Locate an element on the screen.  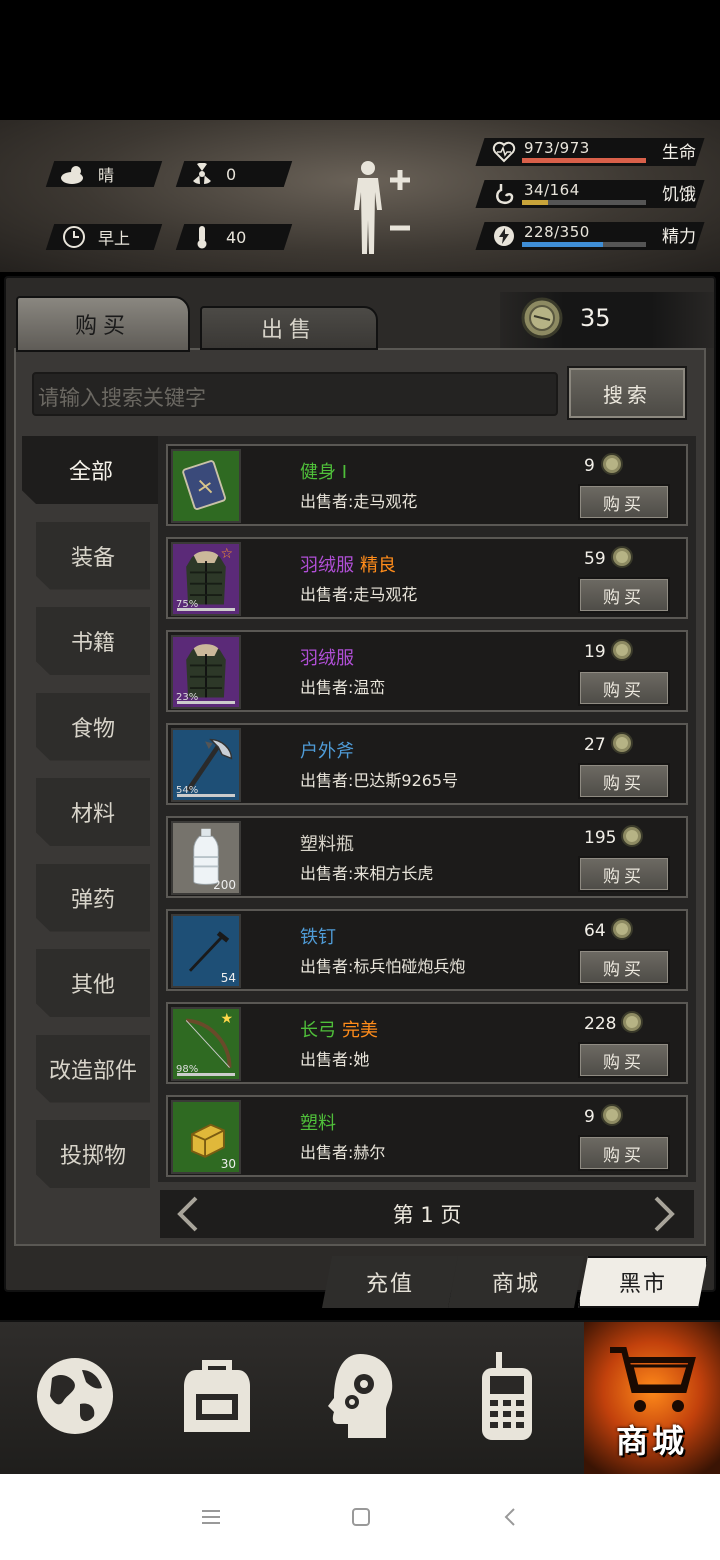
coin-count: 35 is located at coordinates (595, 318).